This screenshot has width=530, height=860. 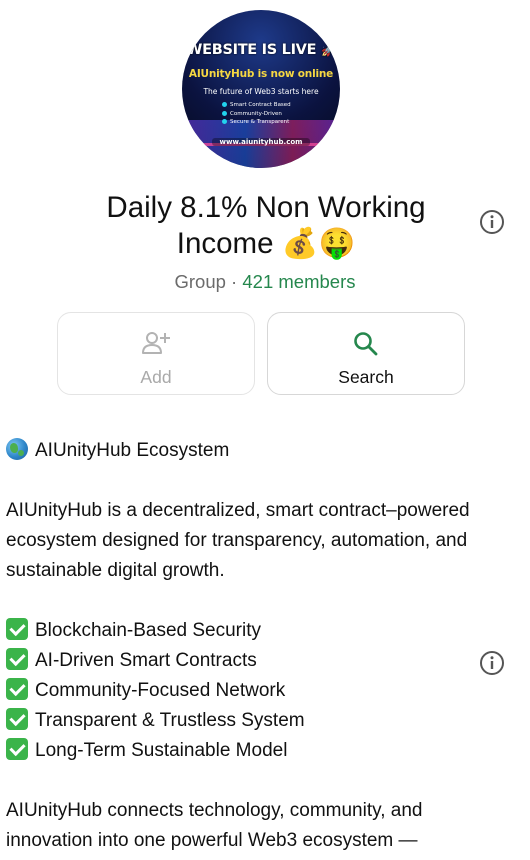 What do you see at coordinates (241, 451) in the screenshot?
I see `description-heading: AIUnityHub Ecosystem` at bounding box center [241, 451].